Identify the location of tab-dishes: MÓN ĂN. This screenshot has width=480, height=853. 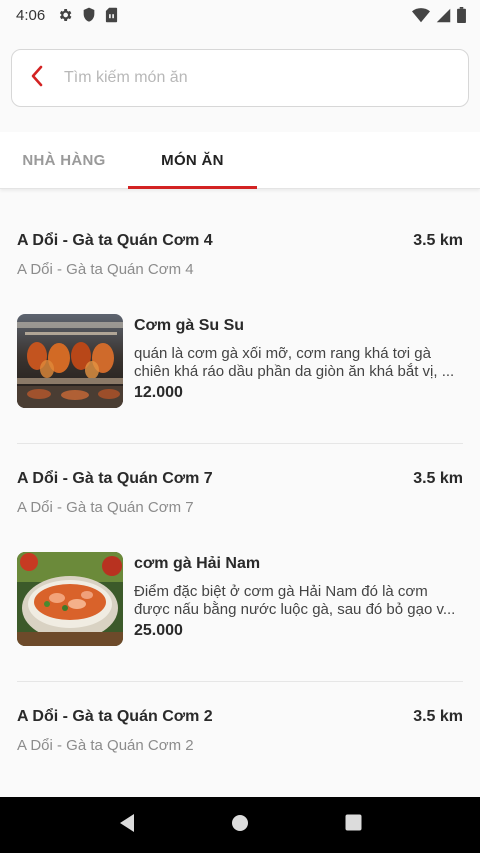
(192, 160).